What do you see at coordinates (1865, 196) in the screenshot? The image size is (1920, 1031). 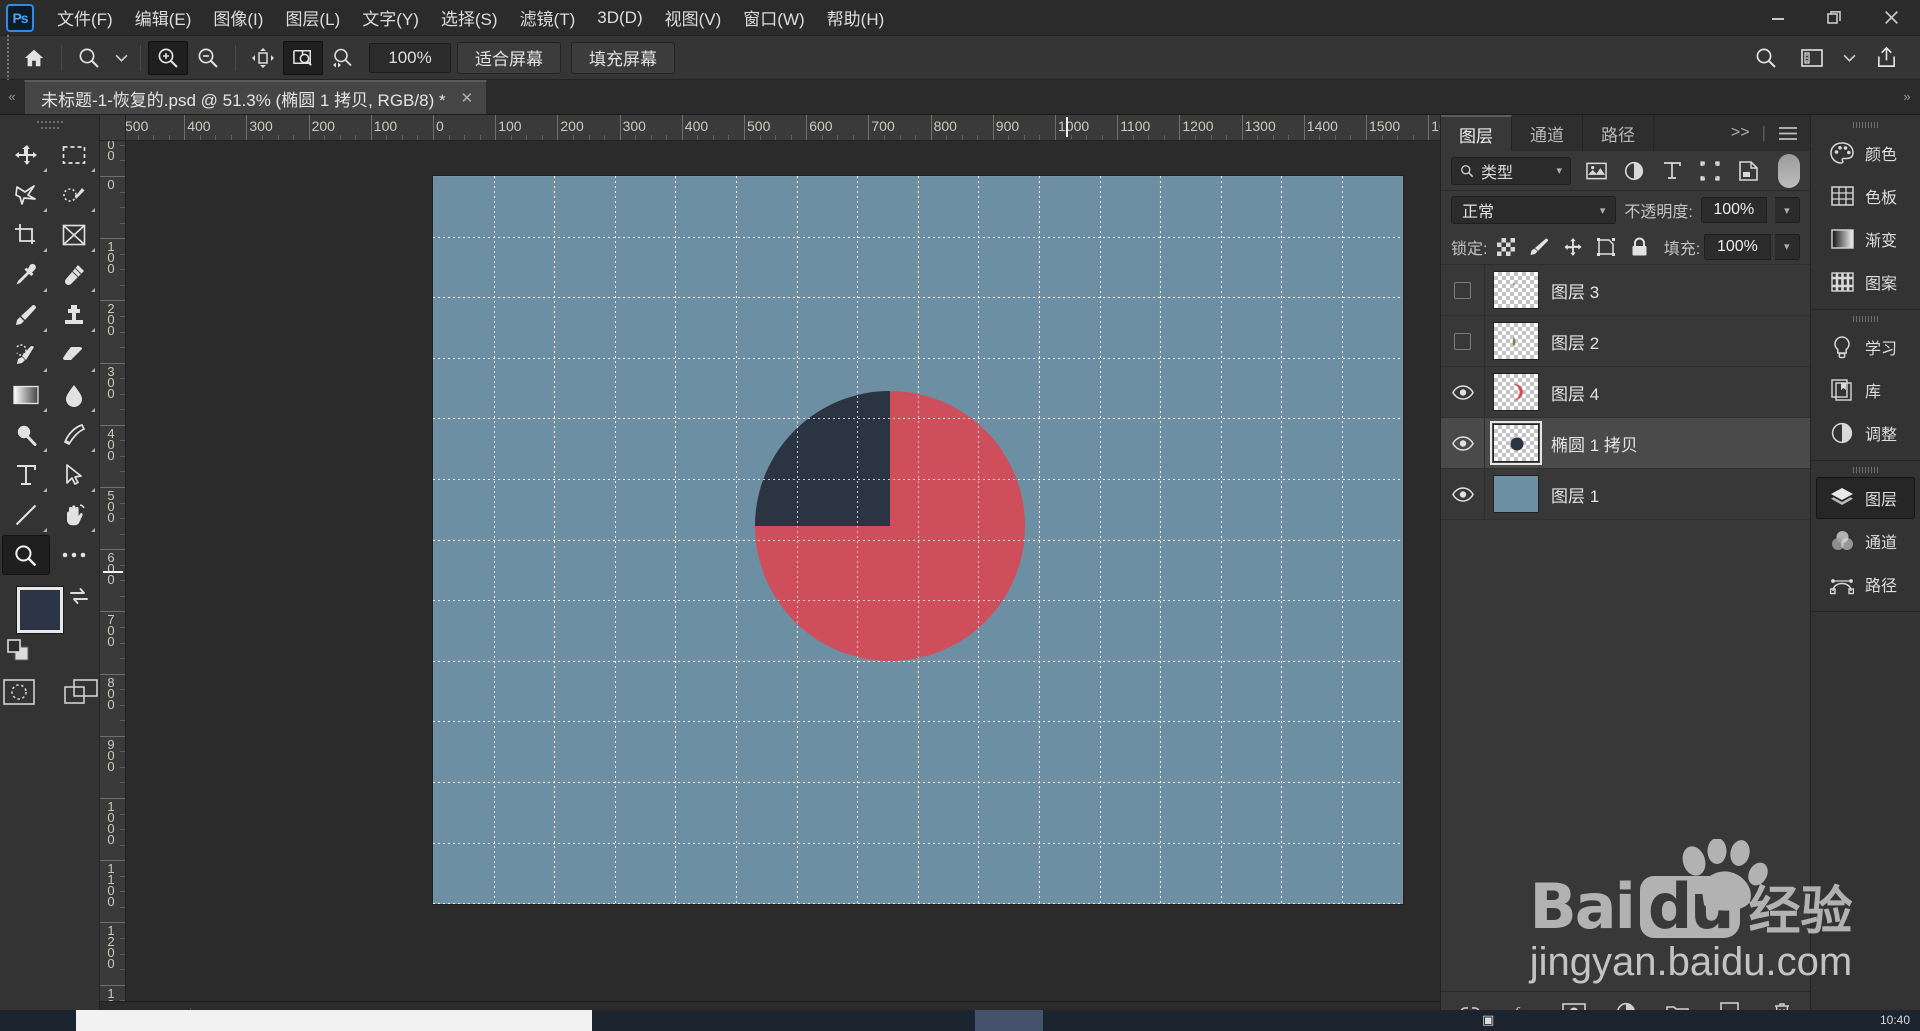 I see `dock-item-swatches: 色板` at bounding box center [1865, 196].